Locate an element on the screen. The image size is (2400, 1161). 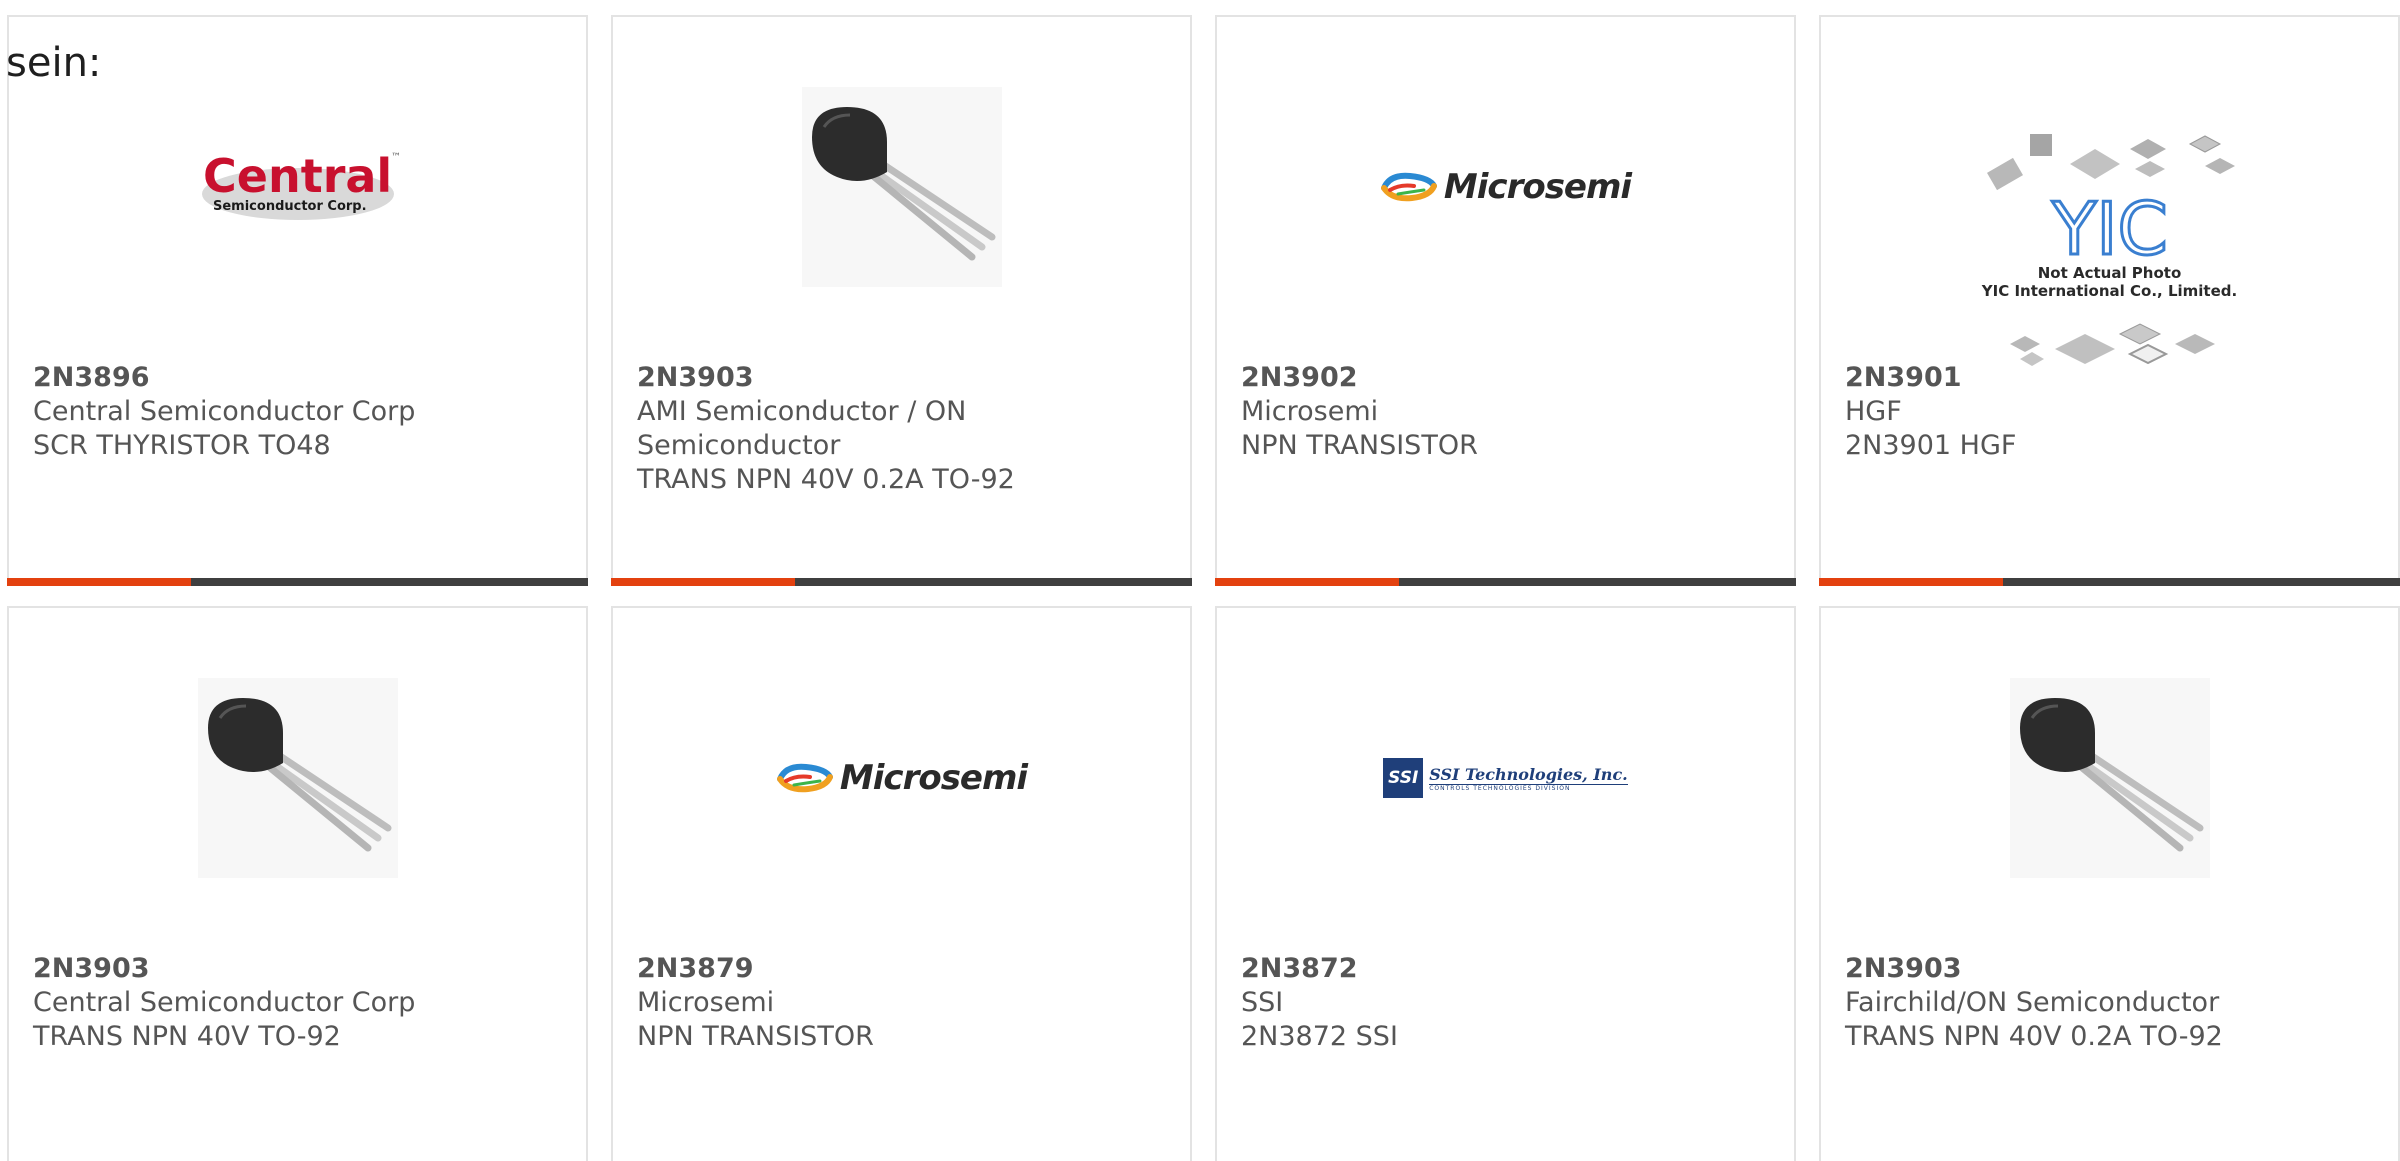
manufacturer-name: HGF is located at coordinates (1873, 411).